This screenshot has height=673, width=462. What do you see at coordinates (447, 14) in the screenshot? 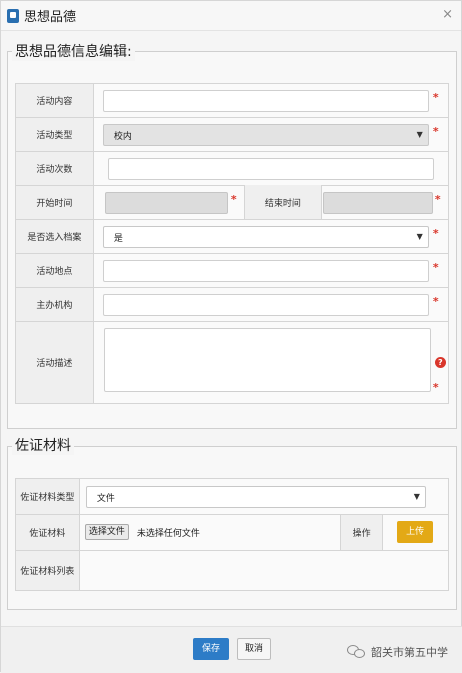
I see `close-icon: ×` at bounding box center [447, 14].